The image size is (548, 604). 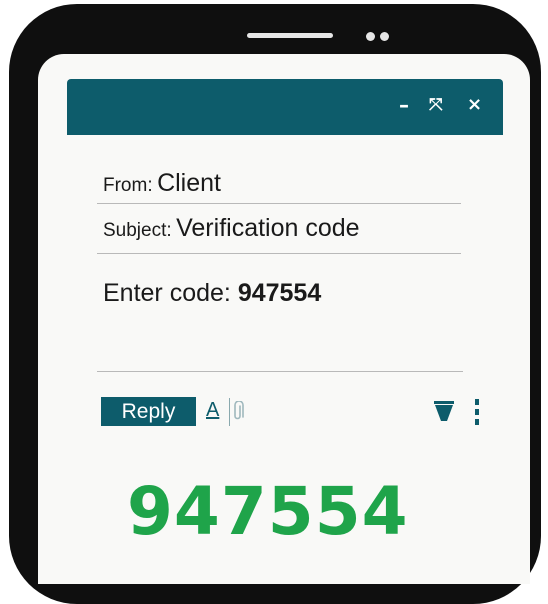 I want to click on subject-value: Verification code, so click(x=268, y=228).